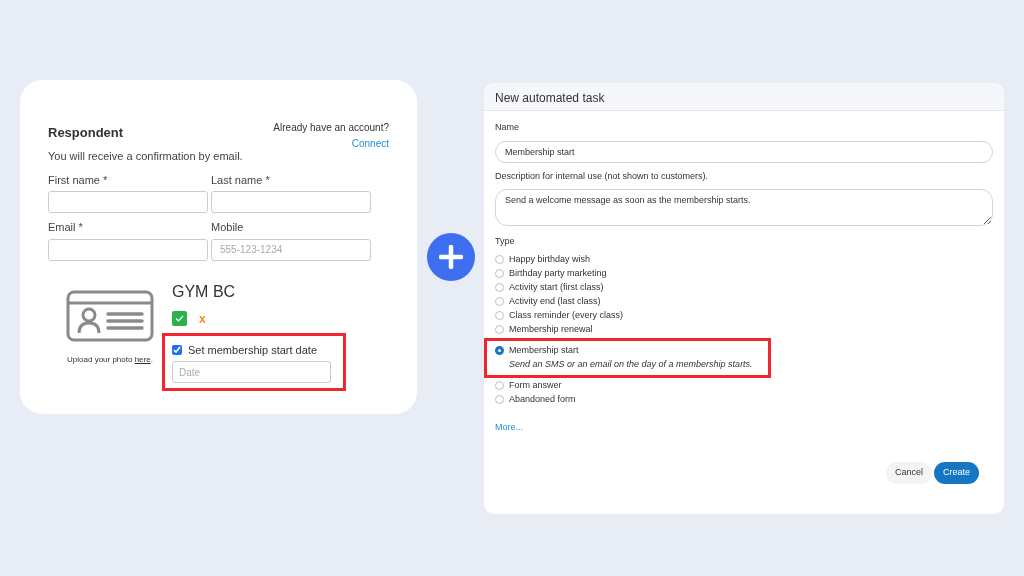  Describe the element at coordinates (956, 473) in the screenshot. I see `create-button: Create` at that location.